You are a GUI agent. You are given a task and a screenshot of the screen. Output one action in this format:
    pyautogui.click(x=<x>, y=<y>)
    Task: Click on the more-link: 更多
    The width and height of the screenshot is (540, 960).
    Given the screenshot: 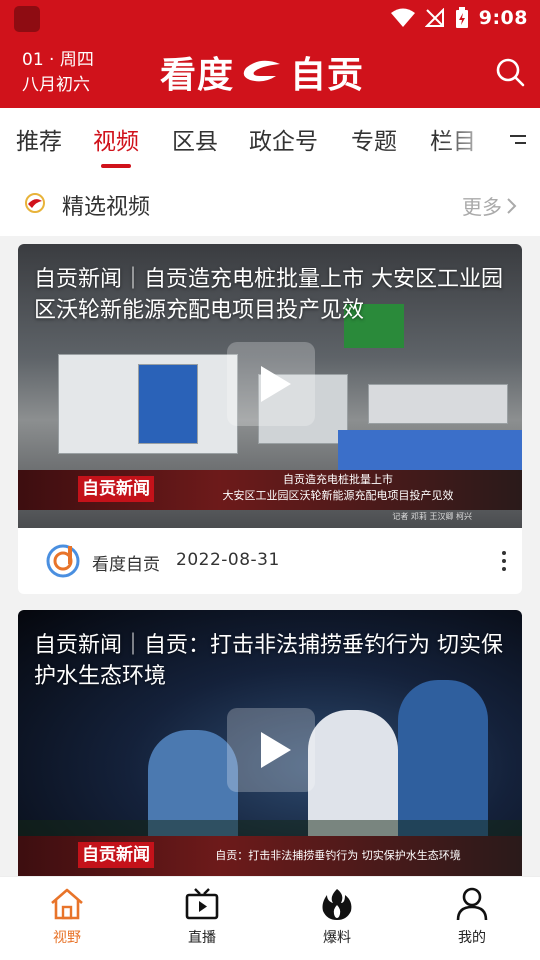 What is the action you would take?
    pyautogui.click(x=490, y=205)
    